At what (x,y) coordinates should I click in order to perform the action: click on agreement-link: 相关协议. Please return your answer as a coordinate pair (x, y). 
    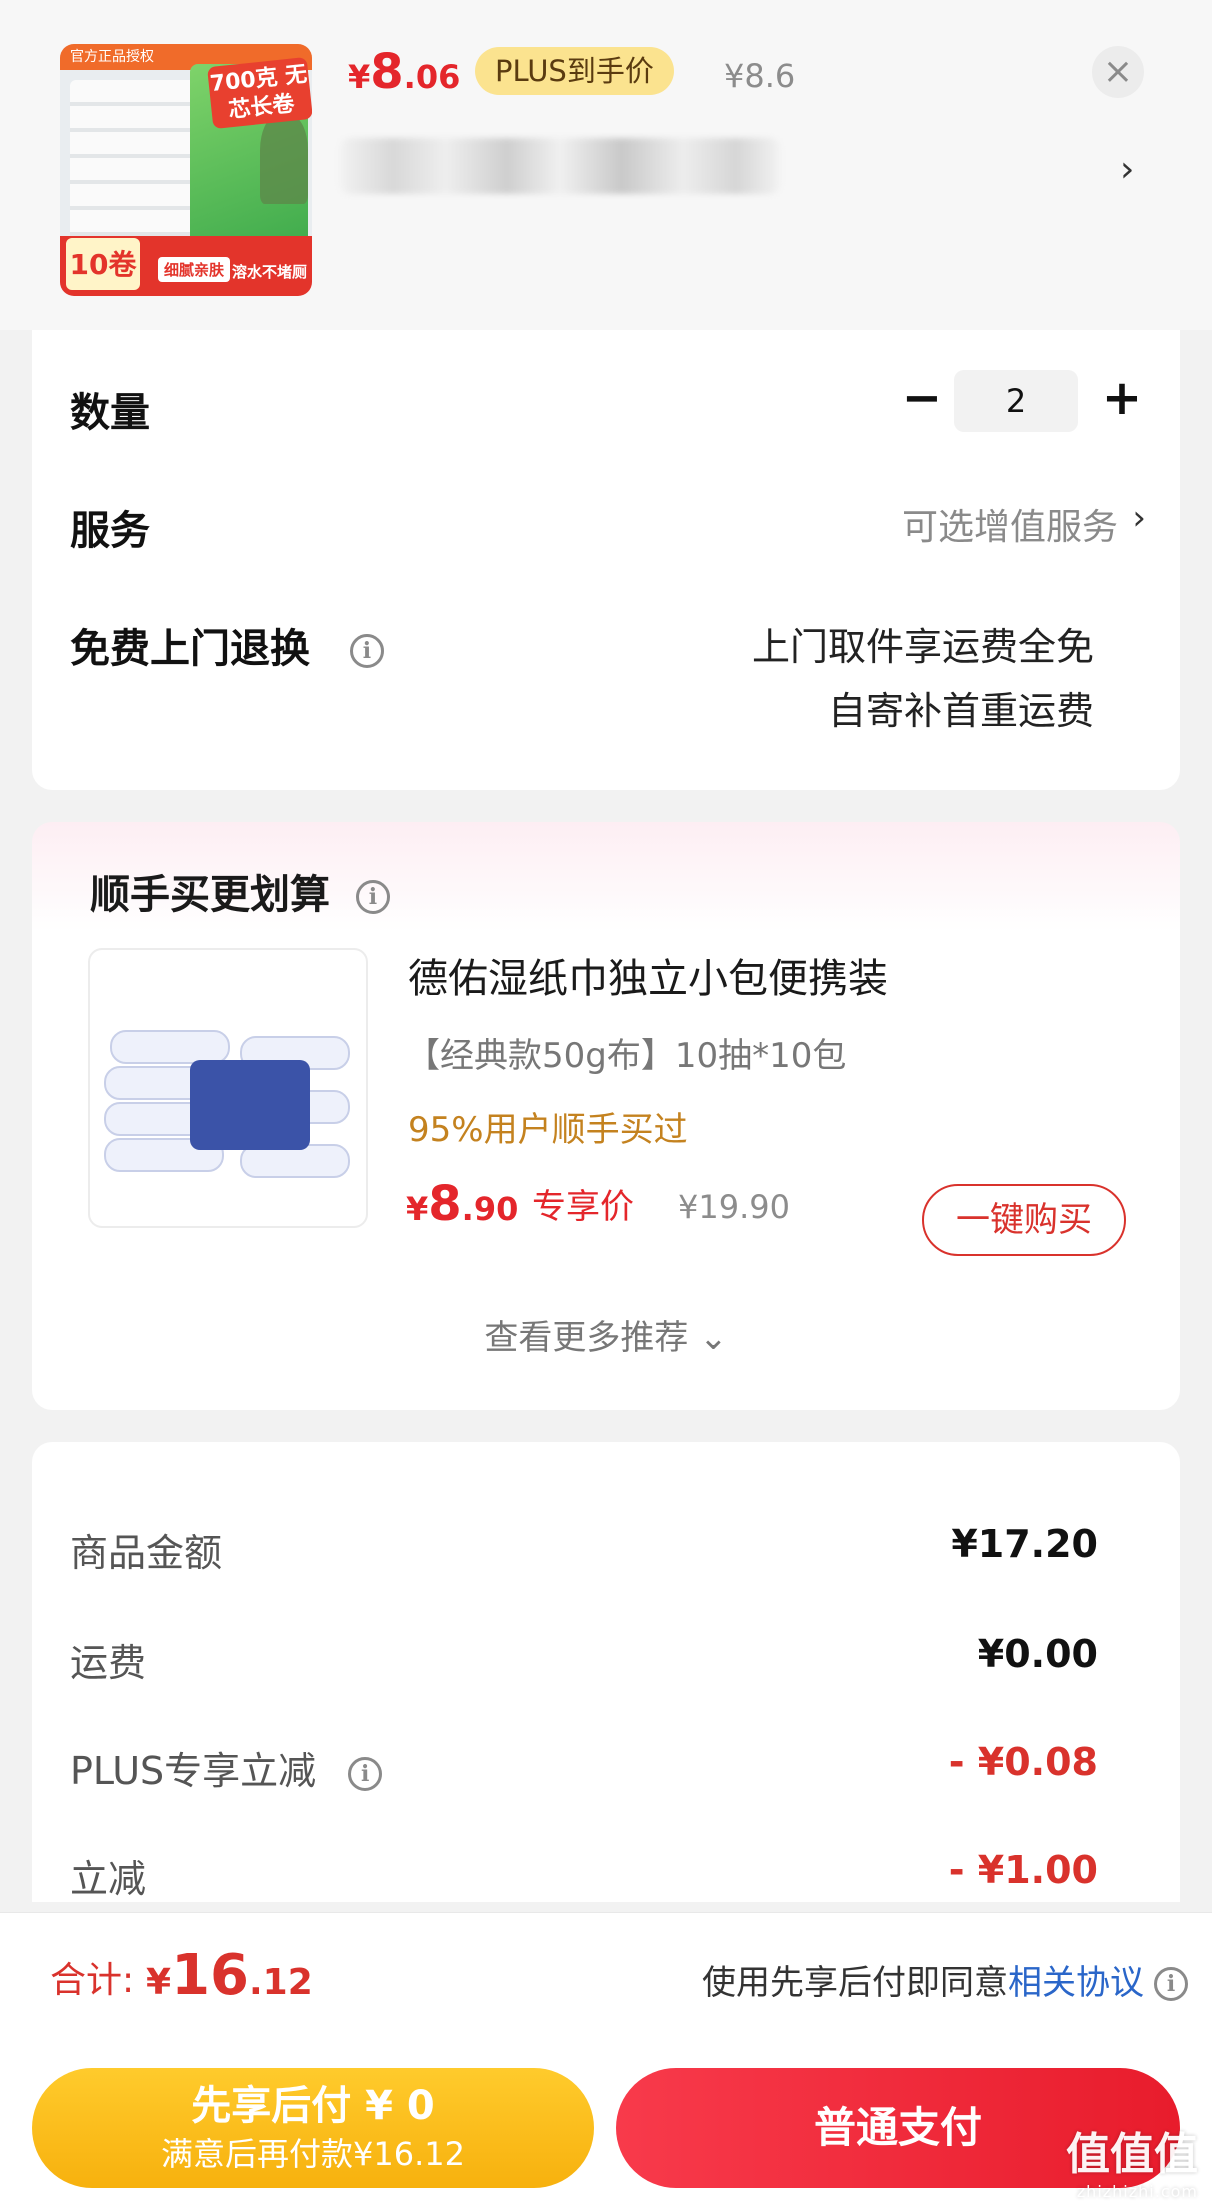
    Looking at the image, I should click on (1076, 1983).